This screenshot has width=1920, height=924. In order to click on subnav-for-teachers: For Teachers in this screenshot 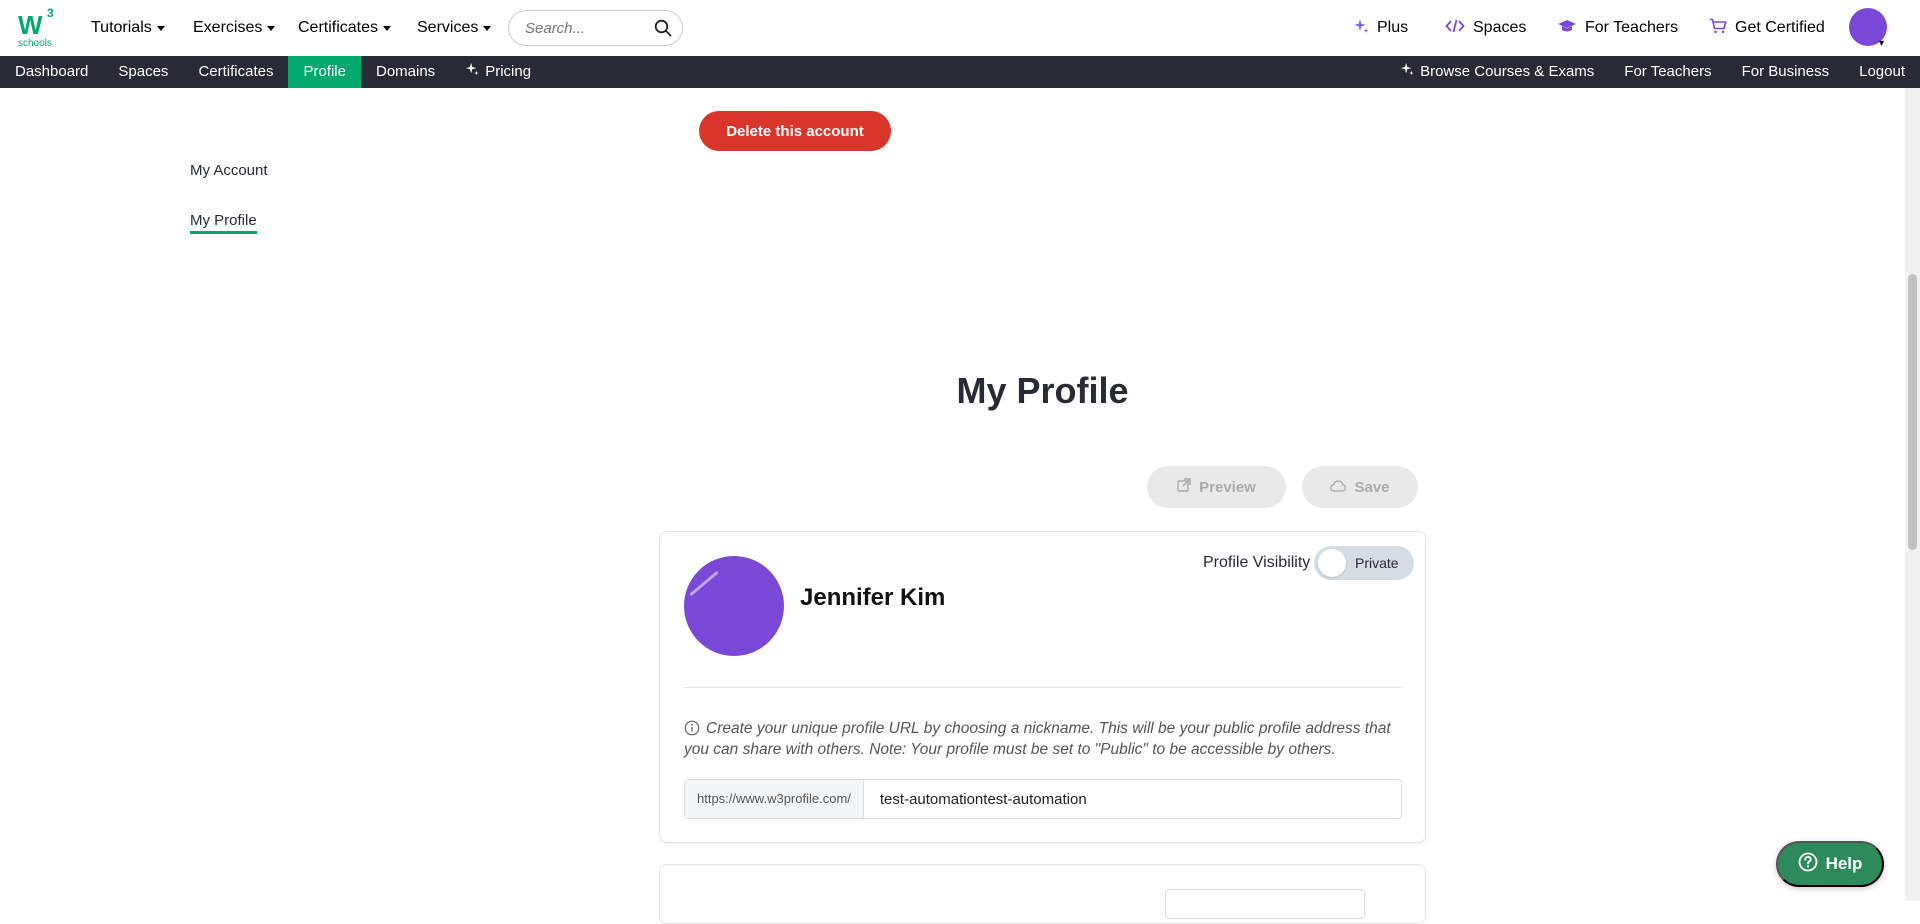, I will do `click(1667, 72)`.